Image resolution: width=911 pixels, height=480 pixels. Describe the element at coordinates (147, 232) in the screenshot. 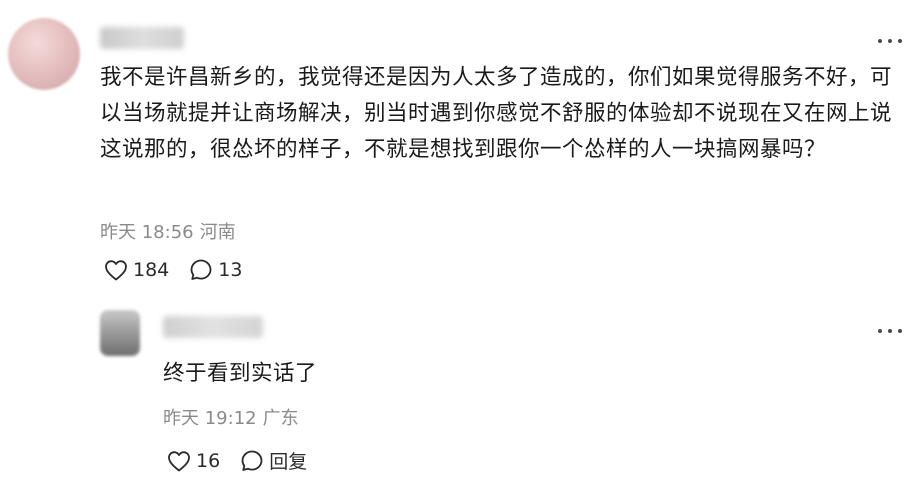

I see `comment-time: 昨天 18:56` at that location.